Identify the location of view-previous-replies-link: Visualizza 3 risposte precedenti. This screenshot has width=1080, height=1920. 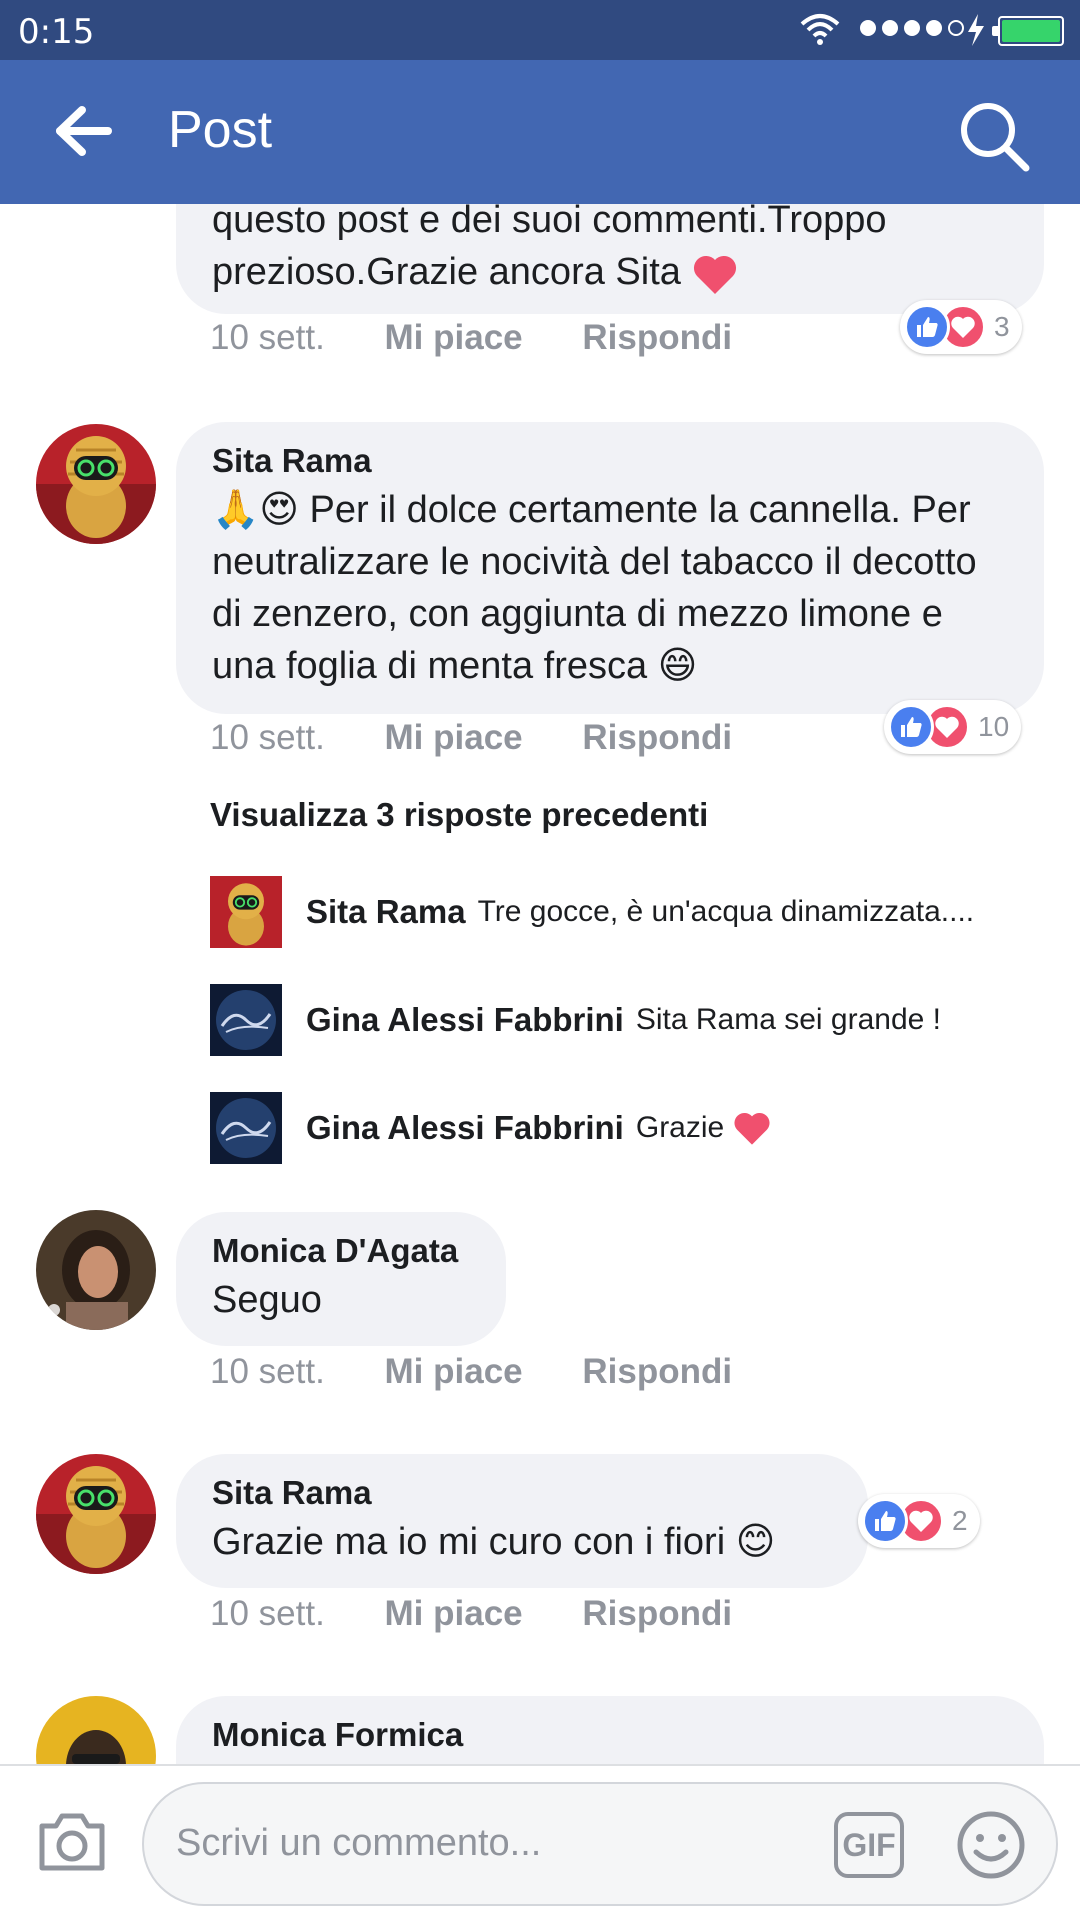
(459, 815).